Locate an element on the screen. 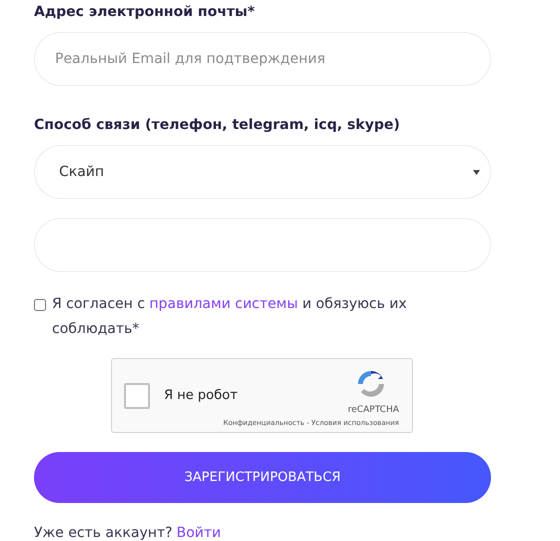 The height and width of the screenshot is (541, 560). footer-text: Уже есть аккаунт? is located at coordinates (103, 533).